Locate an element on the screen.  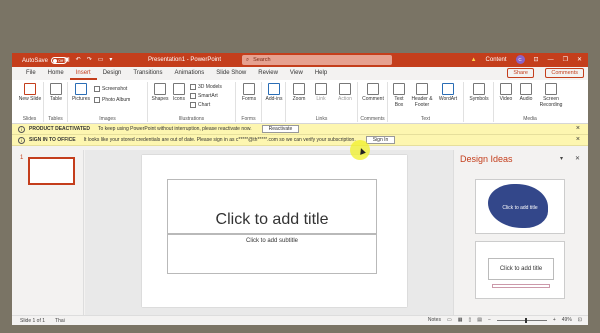
zoom-icon is located at coordinates (299, 89).